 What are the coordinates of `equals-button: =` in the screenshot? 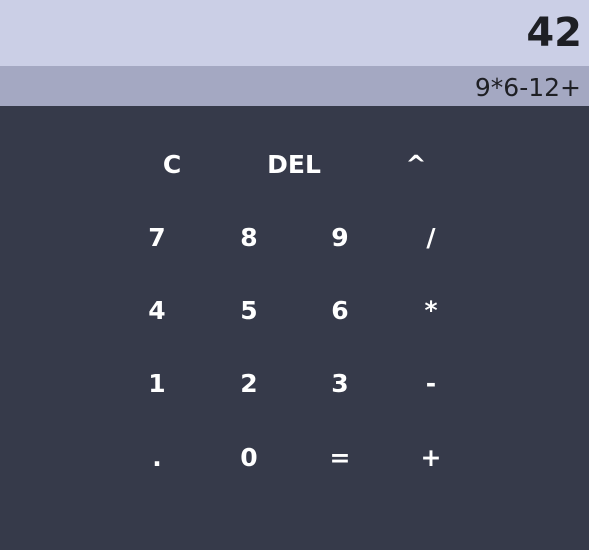 It's located at (340, 457).